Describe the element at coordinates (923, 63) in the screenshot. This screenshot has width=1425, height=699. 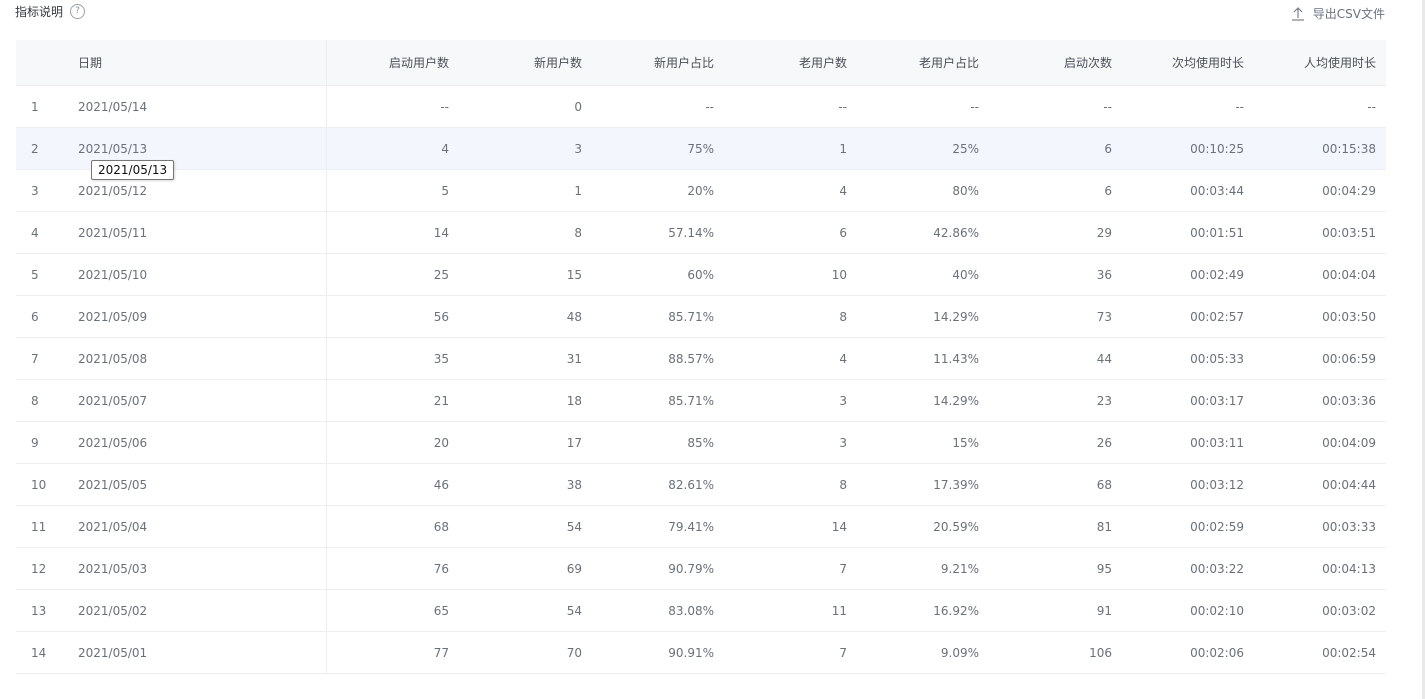
I see `column-header-returning-user-ratio: 老用户占比` at that location.